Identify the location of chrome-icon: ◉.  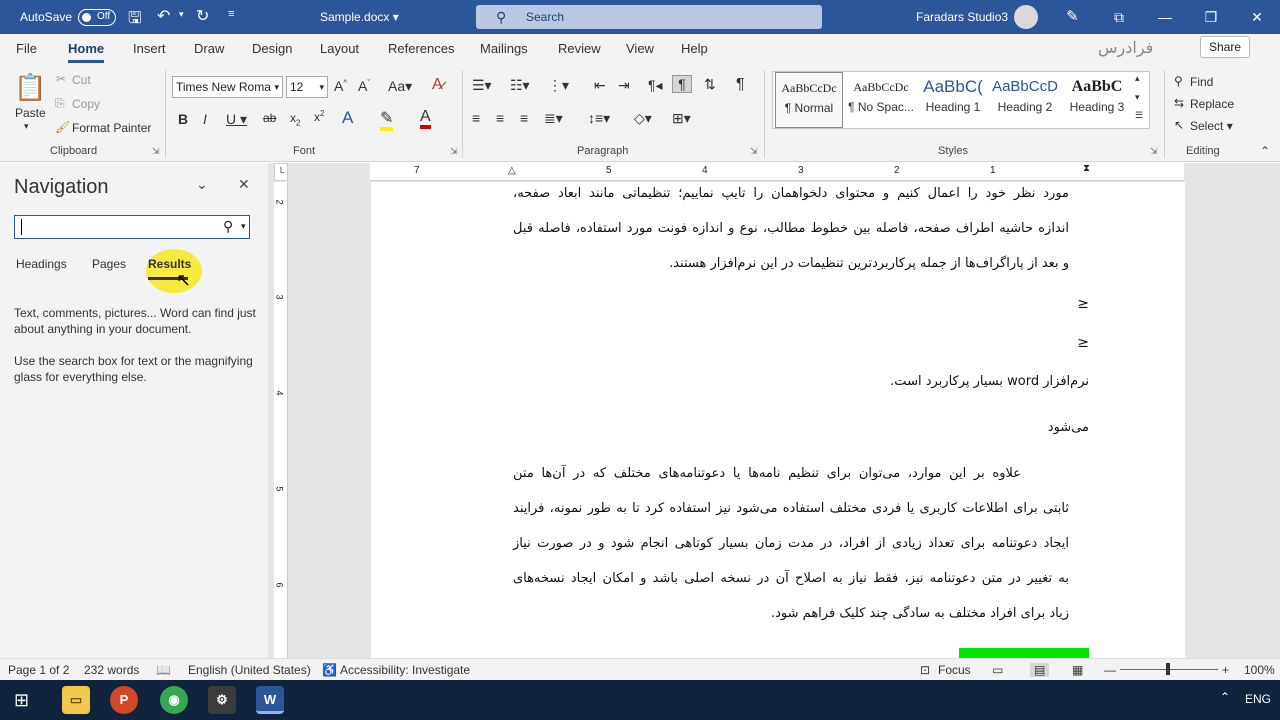
(174, 700).